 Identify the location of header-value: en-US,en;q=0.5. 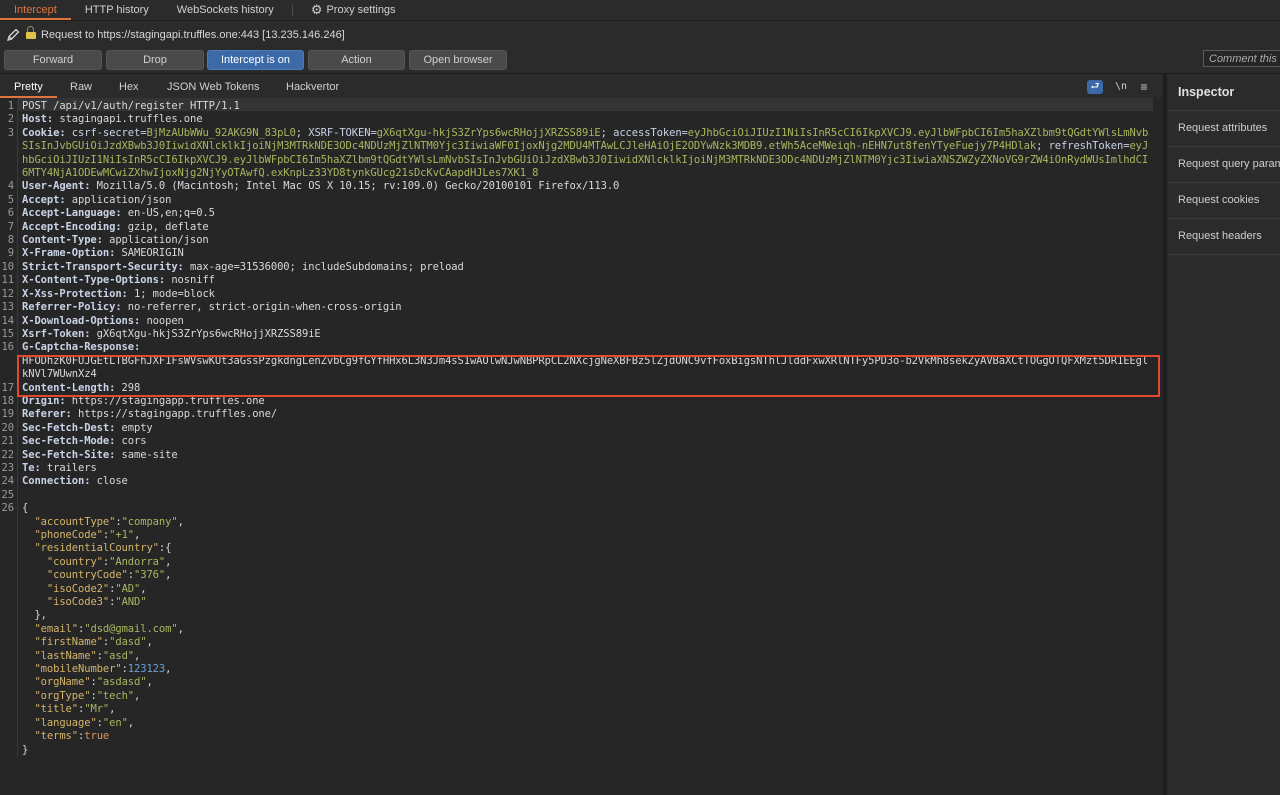
(168, 213).